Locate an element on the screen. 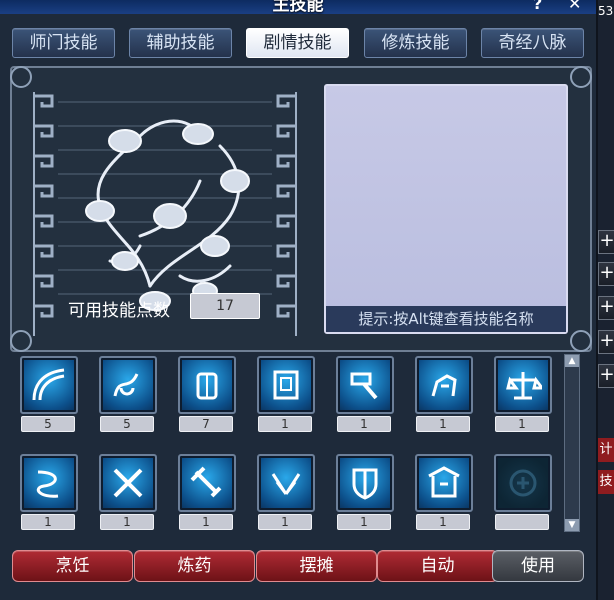  side-red-tab: 技能 is located at coordinates (606, 482).